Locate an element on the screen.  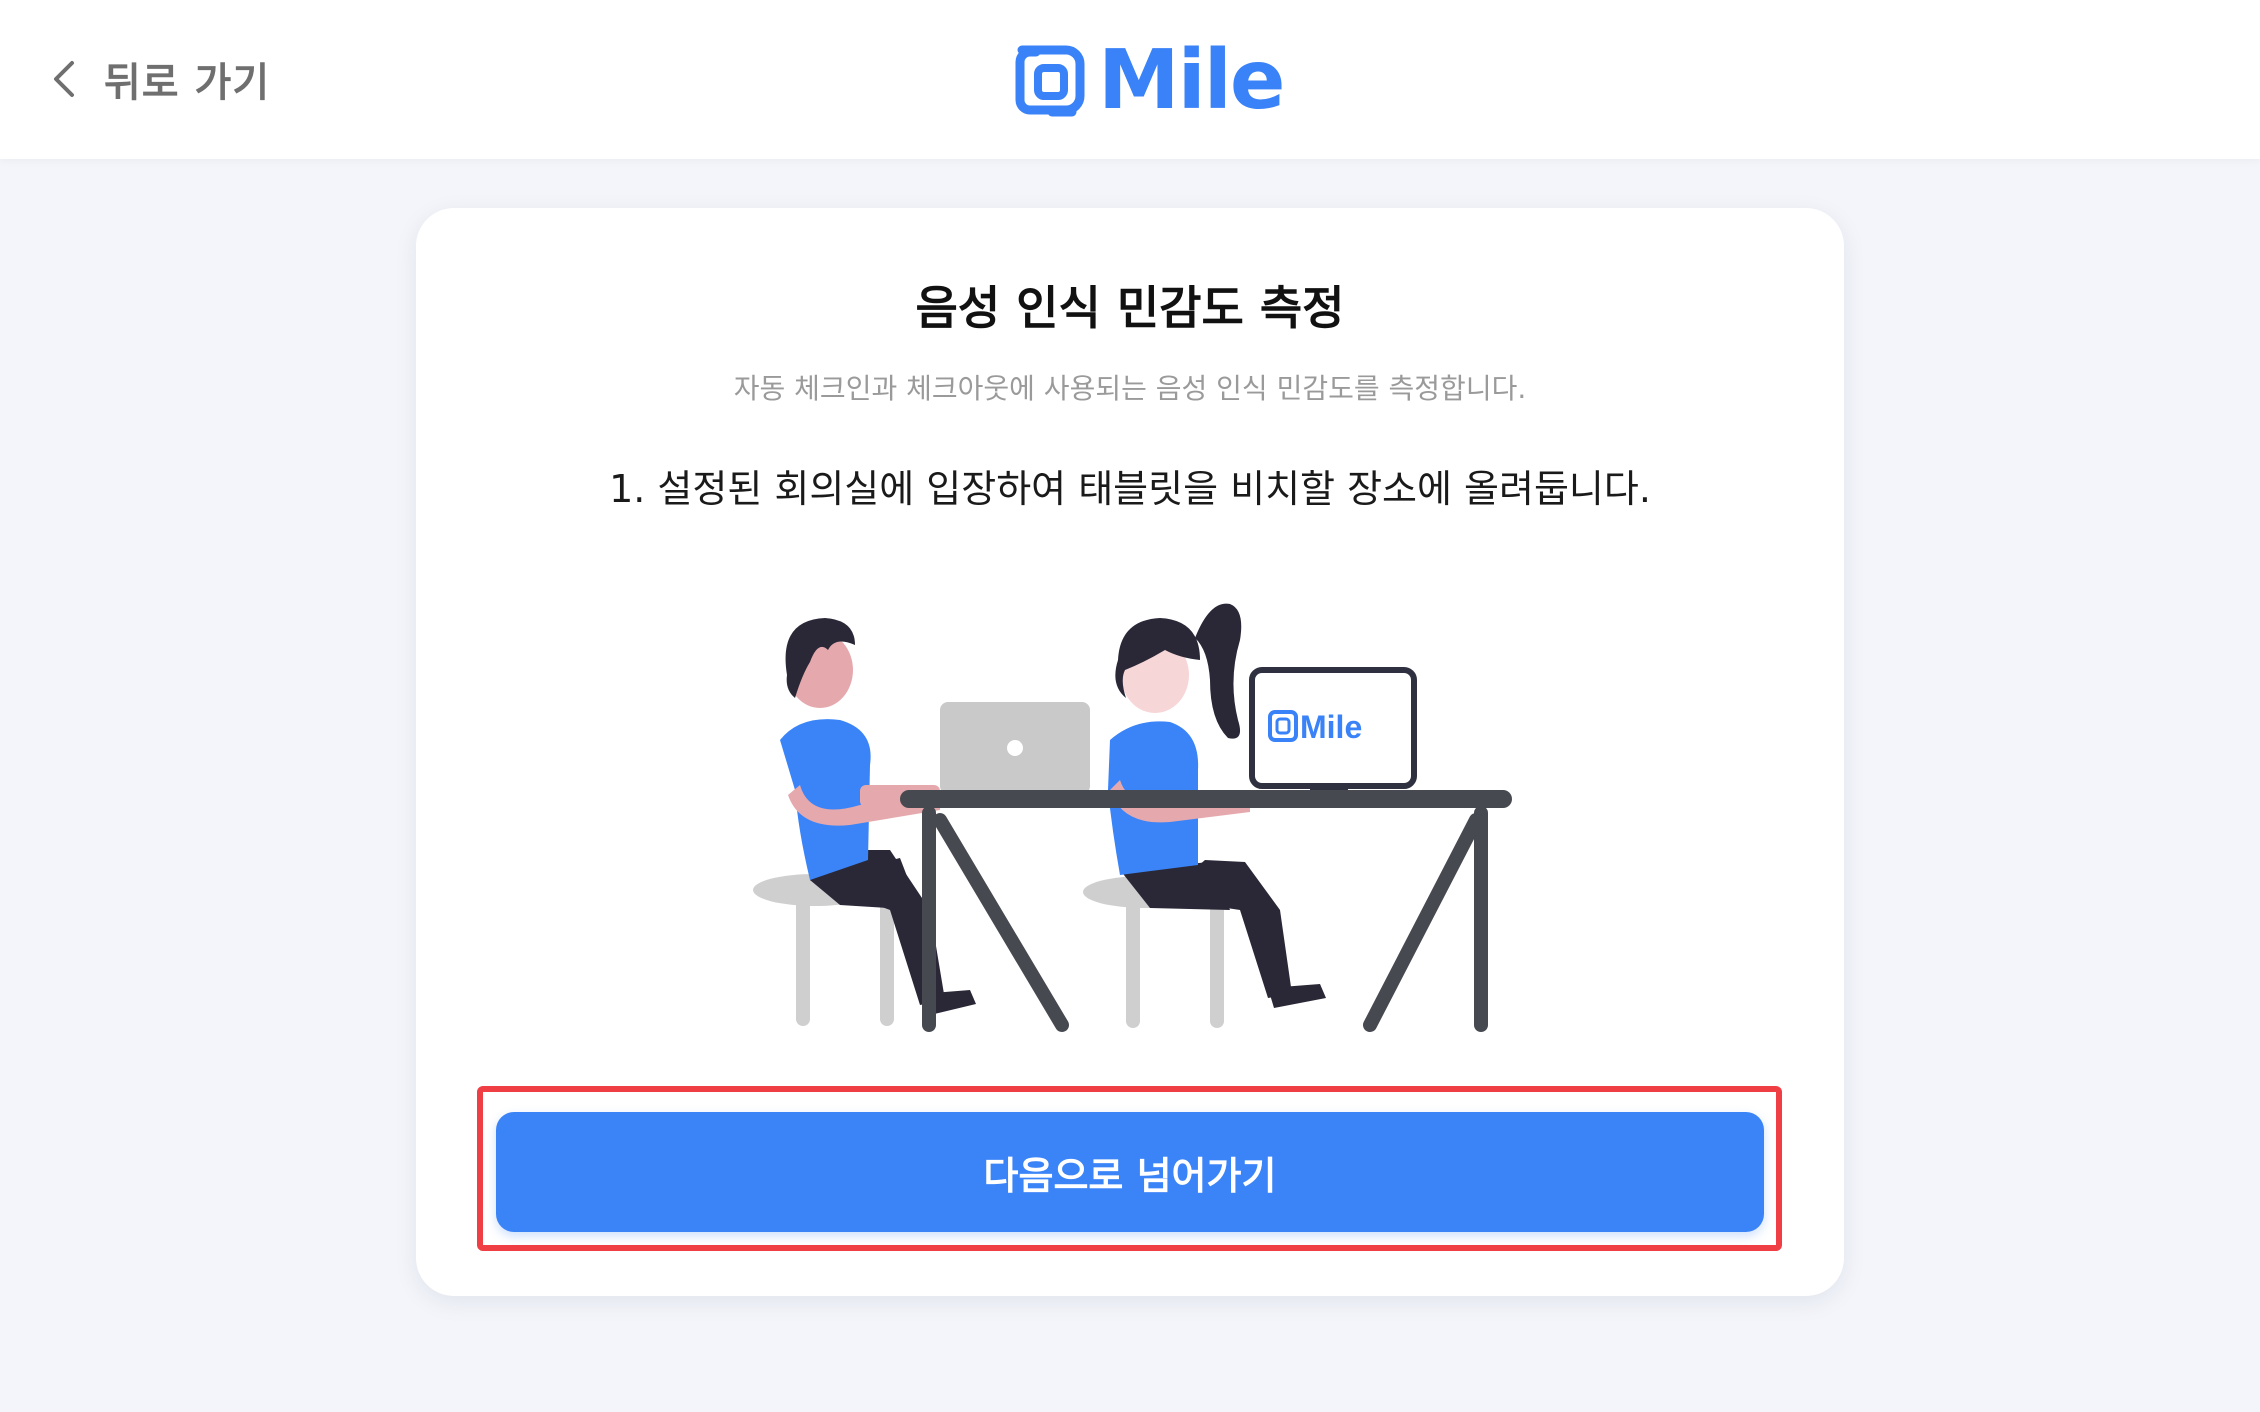
meeting-room-illustration: Mile is located at coordinates (1132, 817).